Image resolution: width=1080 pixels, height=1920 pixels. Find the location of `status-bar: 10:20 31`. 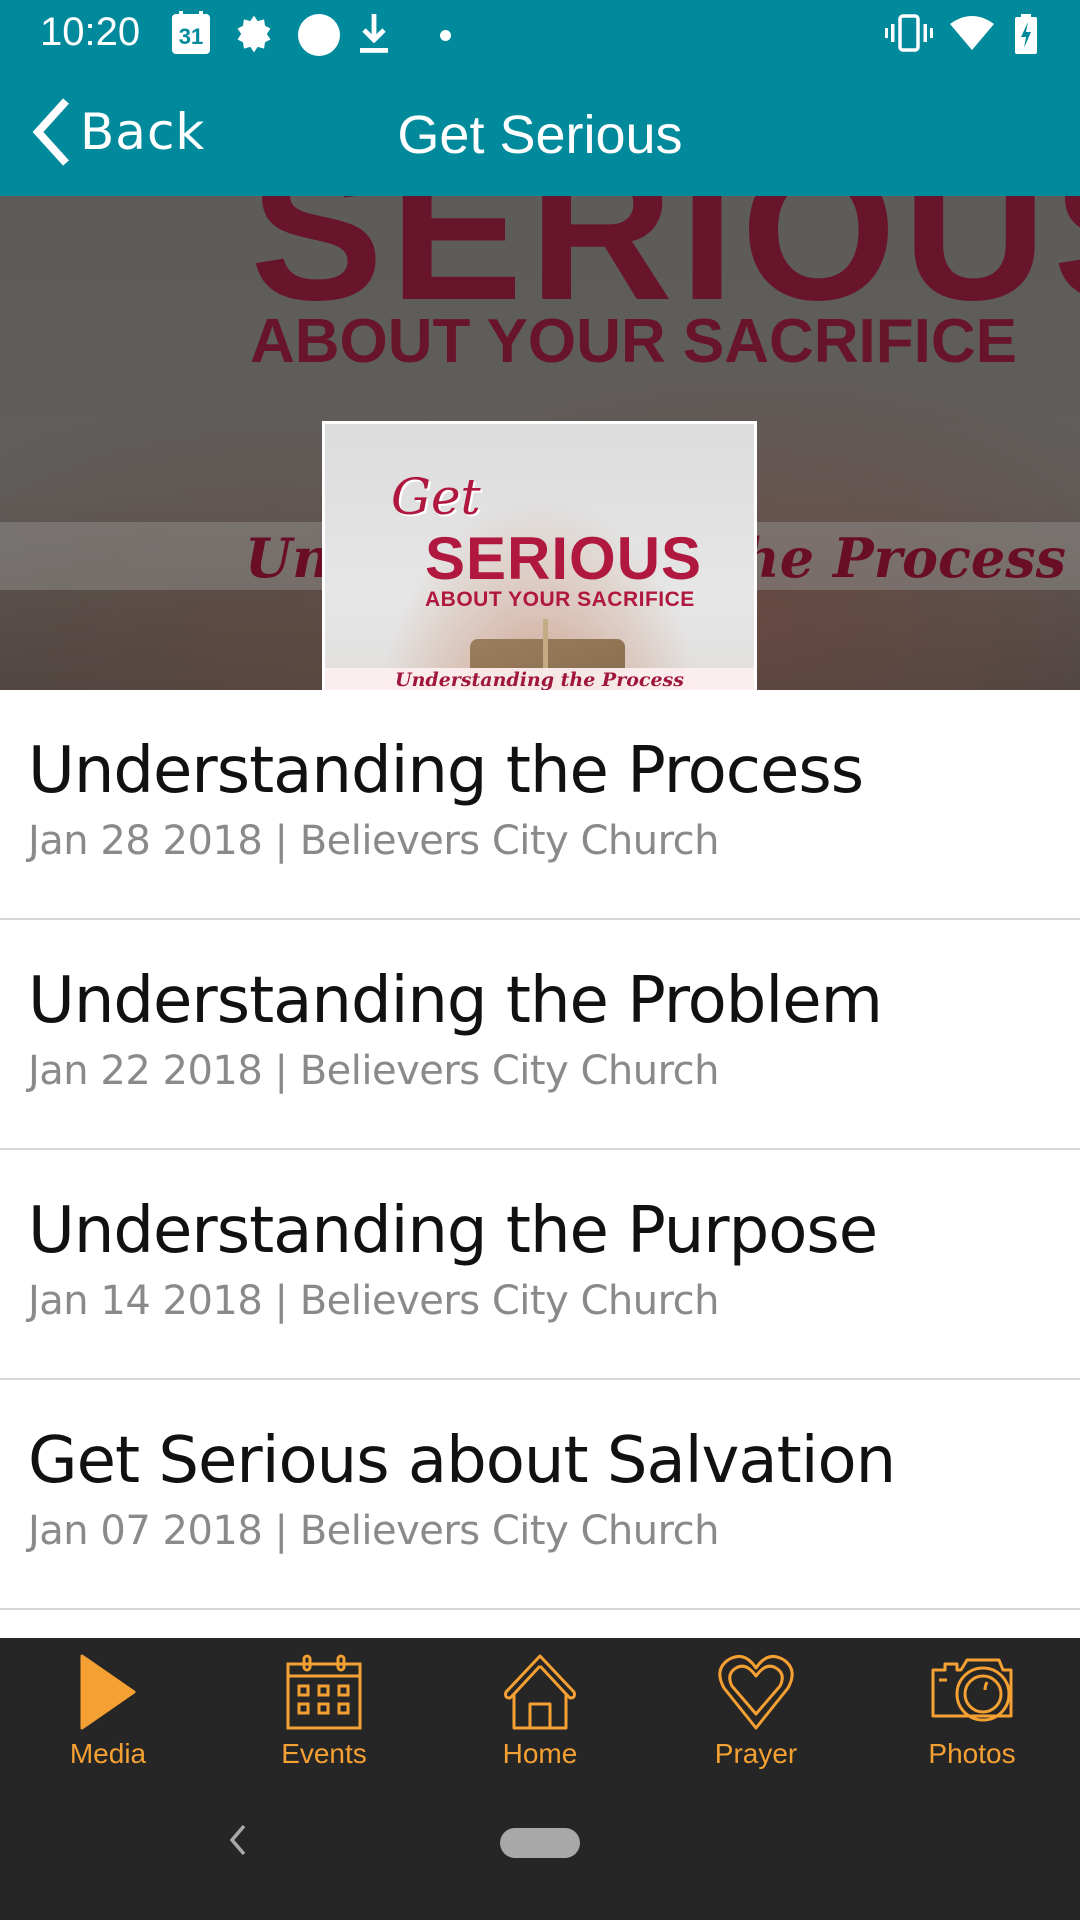

status-bar: 10:20 31 is located at coordinates (540, 34).